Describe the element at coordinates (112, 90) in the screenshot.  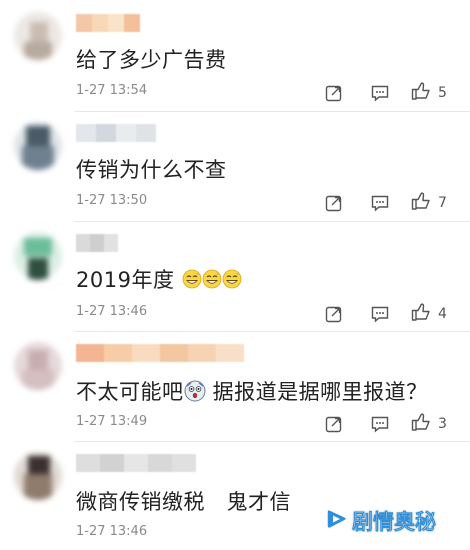
I see `comment-time: 1-27 13:54` at that location.